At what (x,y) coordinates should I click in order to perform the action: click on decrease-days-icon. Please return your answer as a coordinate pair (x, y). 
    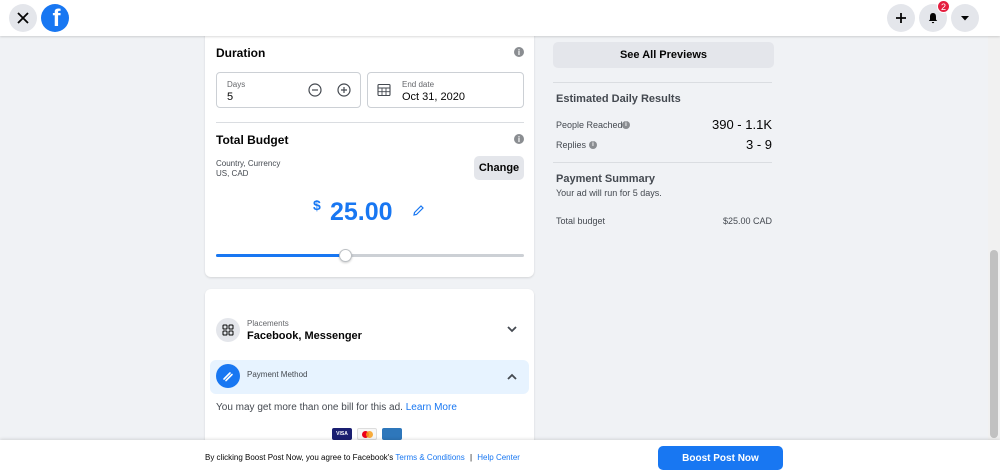
    Looking at the image, I should click on (315, 90).